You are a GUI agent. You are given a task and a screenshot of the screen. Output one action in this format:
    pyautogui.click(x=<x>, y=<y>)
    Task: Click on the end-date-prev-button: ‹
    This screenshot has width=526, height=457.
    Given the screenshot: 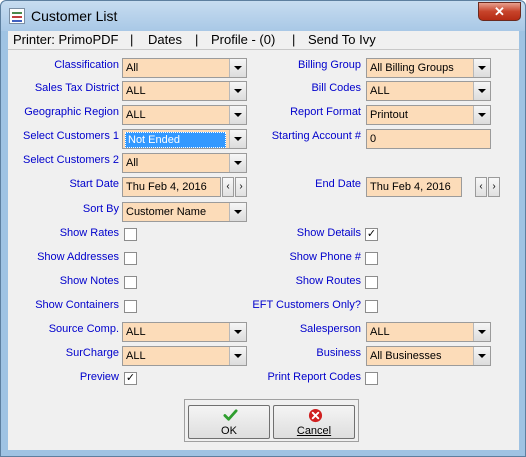 What is the action you would take?
    pyautogui.click(x=481, y=187)
    